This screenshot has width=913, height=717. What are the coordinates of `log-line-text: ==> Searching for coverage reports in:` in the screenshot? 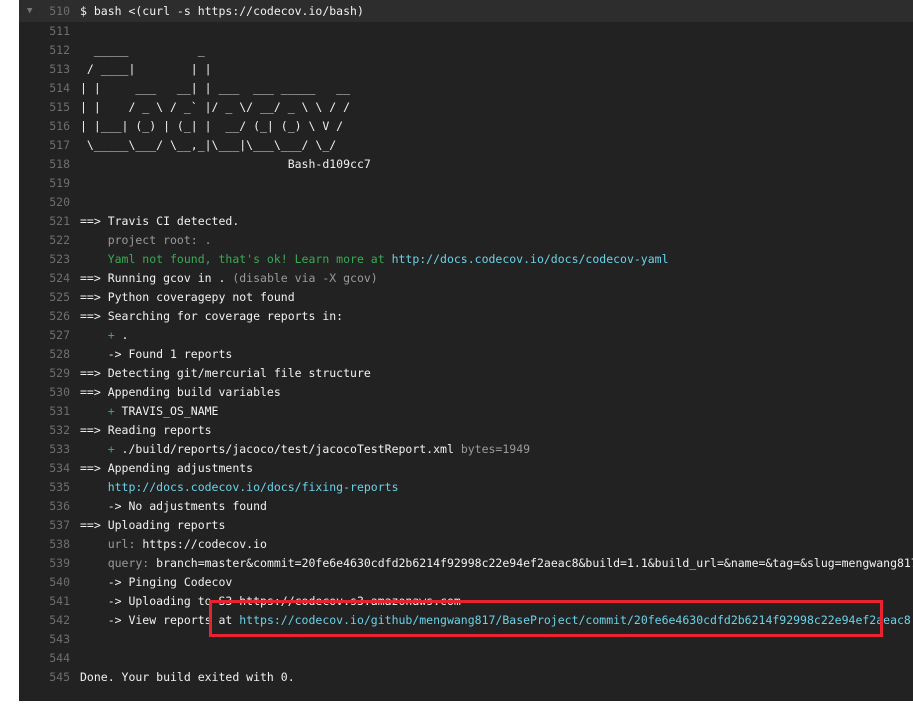 It's located at (212, 316).